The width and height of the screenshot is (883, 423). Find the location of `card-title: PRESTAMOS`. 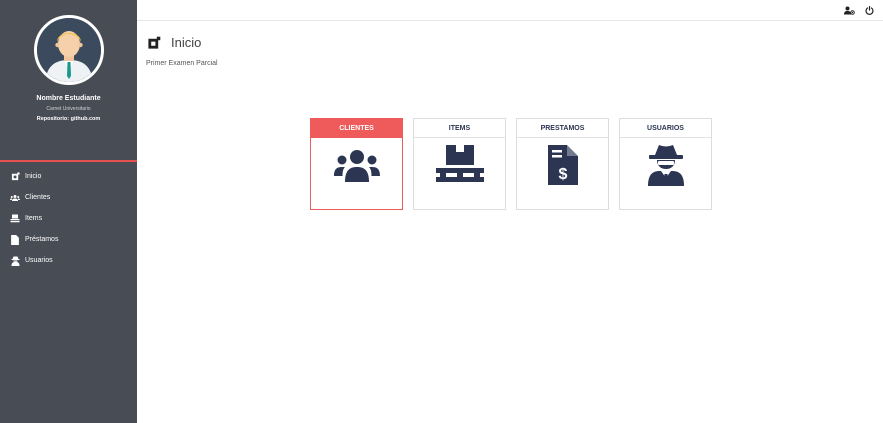

card-title: PRESTAMOS is located at coordinates (562, 128).